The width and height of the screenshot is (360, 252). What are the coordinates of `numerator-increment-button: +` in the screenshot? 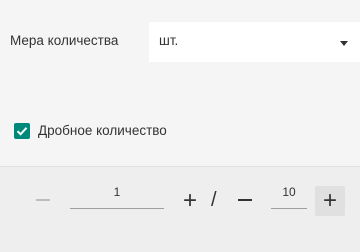 It's located at (190, 201).